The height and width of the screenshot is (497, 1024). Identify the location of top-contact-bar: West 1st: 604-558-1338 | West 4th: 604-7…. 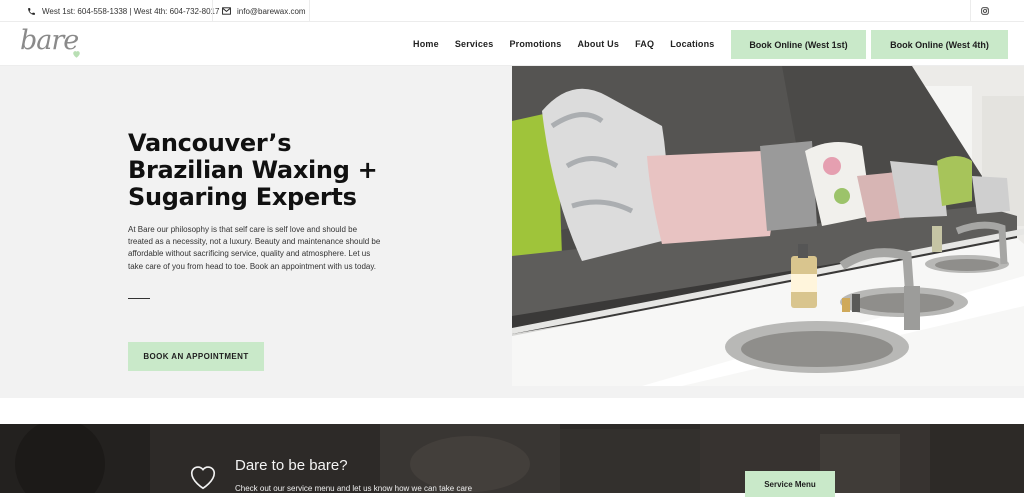
(512, 11).